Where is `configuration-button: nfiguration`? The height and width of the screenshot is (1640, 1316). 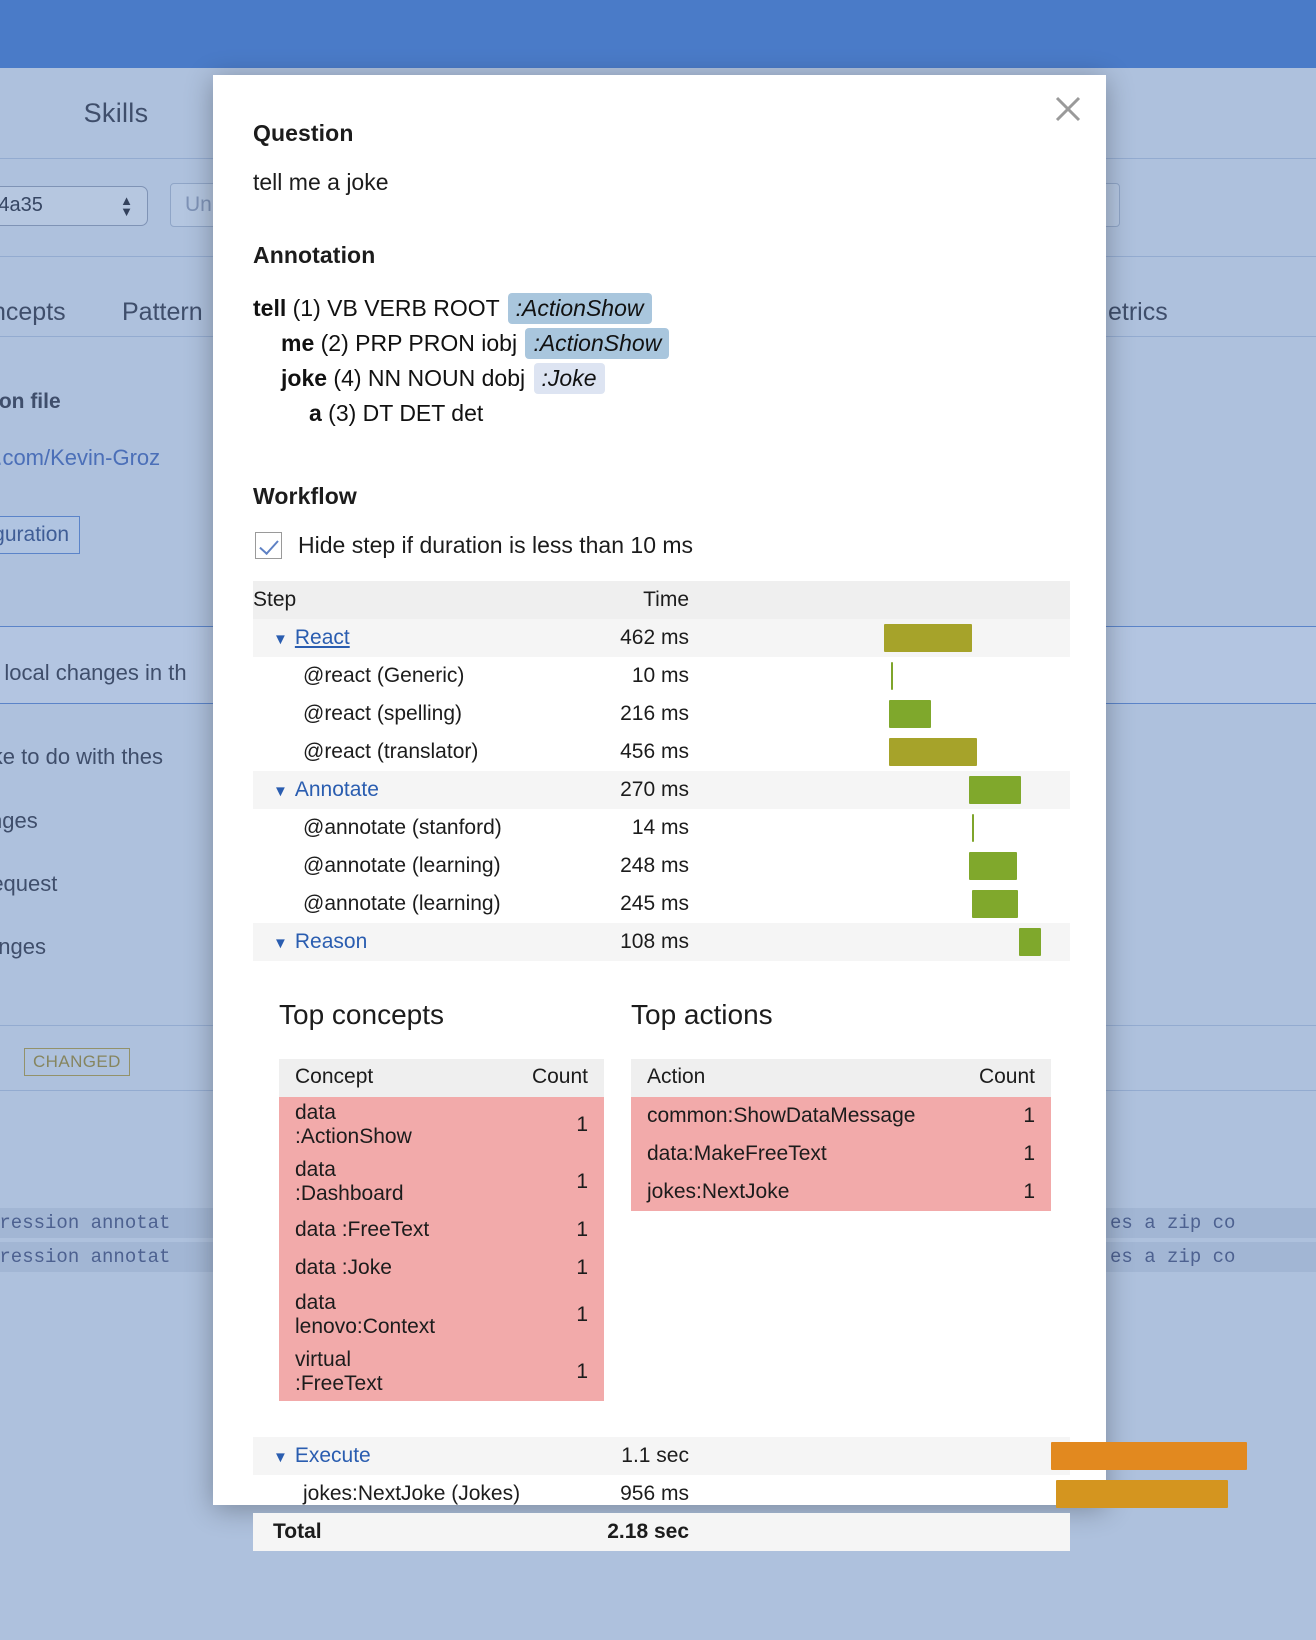
configuration-button: nfiguration is located at coordinates (40, 535).